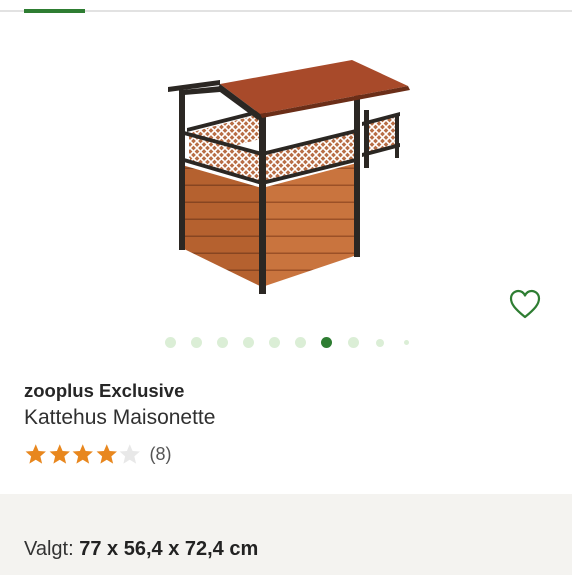 The height and width of the screenshot is (575, 572). I want to click on top-divider, so click(286, 11).